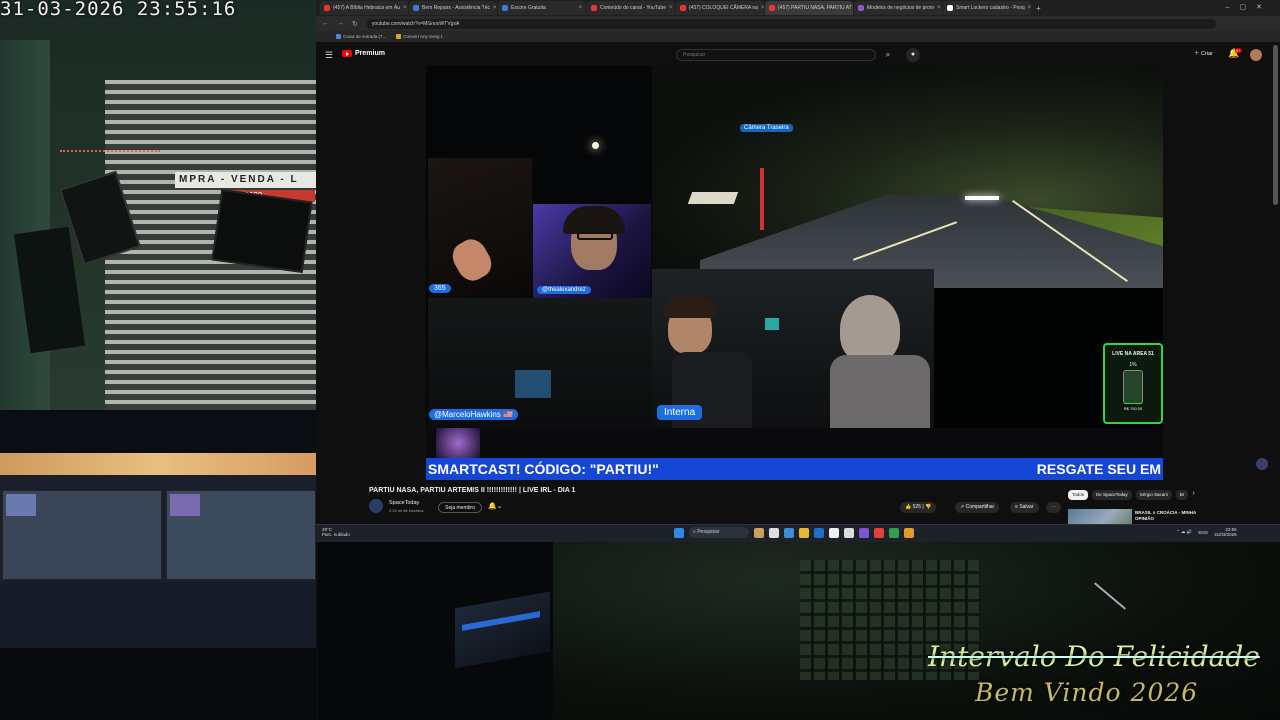 This screenshot has height=720, width=1280. Describe the element at coordinates (158, 464) in the screenshot. I see `monitor-browser-bar` at that location.